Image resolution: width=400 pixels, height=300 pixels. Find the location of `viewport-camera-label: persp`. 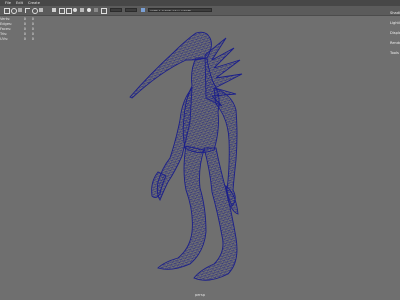

viewport-camera-label: persp is located at coordinates (200, 295).